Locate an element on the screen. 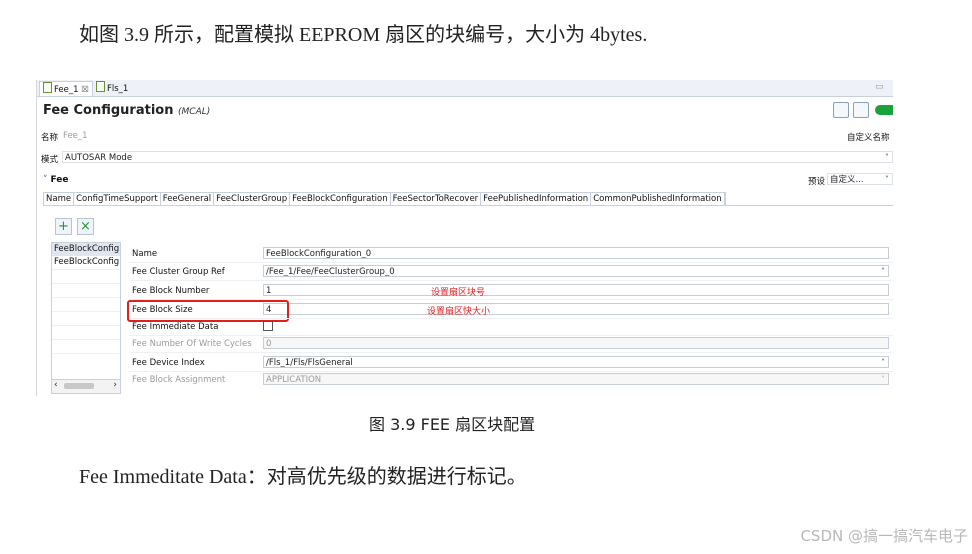 This screenshot has width=972, height=554. page-title: Fee Configuration (MCAL) is located at coordinates (127, 110).